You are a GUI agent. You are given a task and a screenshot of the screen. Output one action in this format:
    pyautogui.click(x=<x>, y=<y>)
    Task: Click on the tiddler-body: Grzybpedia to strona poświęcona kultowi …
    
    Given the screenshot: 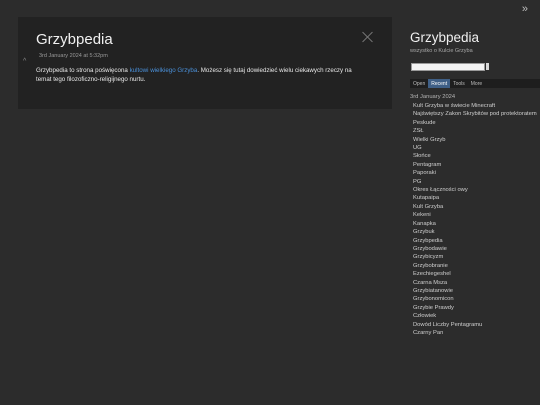 What is the action you would take?
    pyautogui.click(x=201, y=75)
    